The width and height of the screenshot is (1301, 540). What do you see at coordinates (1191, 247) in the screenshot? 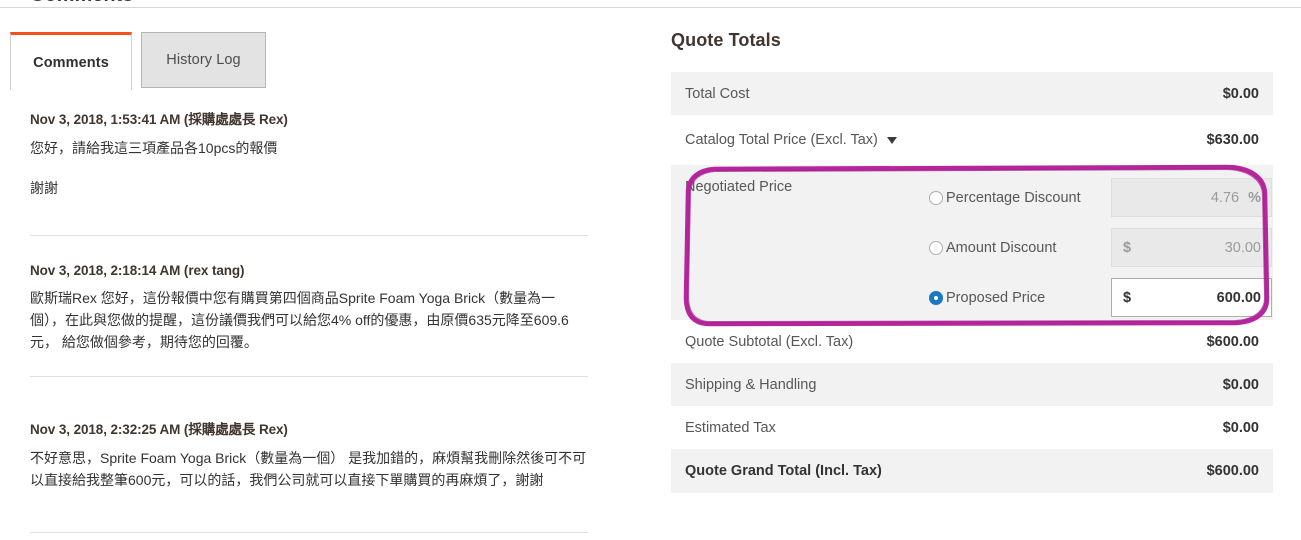
I see `amount-discount-input: $ 30.00` at bounding box center [1191, 247].